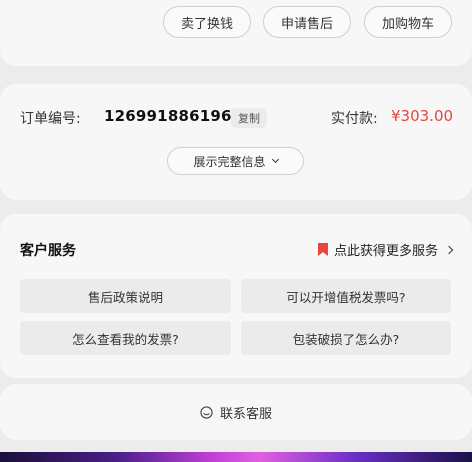  Describe the element at coordinates (408, 22) in the screenshot. I see `add-to-cart-button: 加购物车` at that location.